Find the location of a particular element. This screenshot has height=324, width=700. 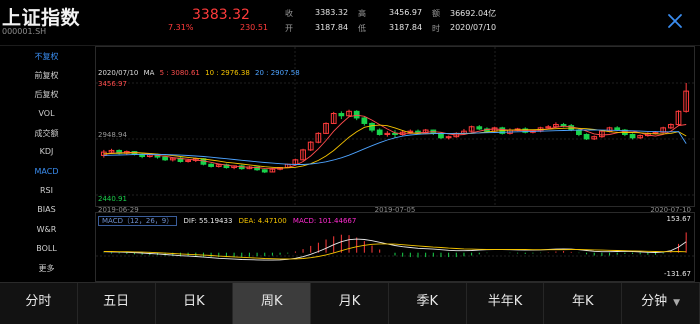

change-amount: 230.51 is located at coordinates (254, 27).